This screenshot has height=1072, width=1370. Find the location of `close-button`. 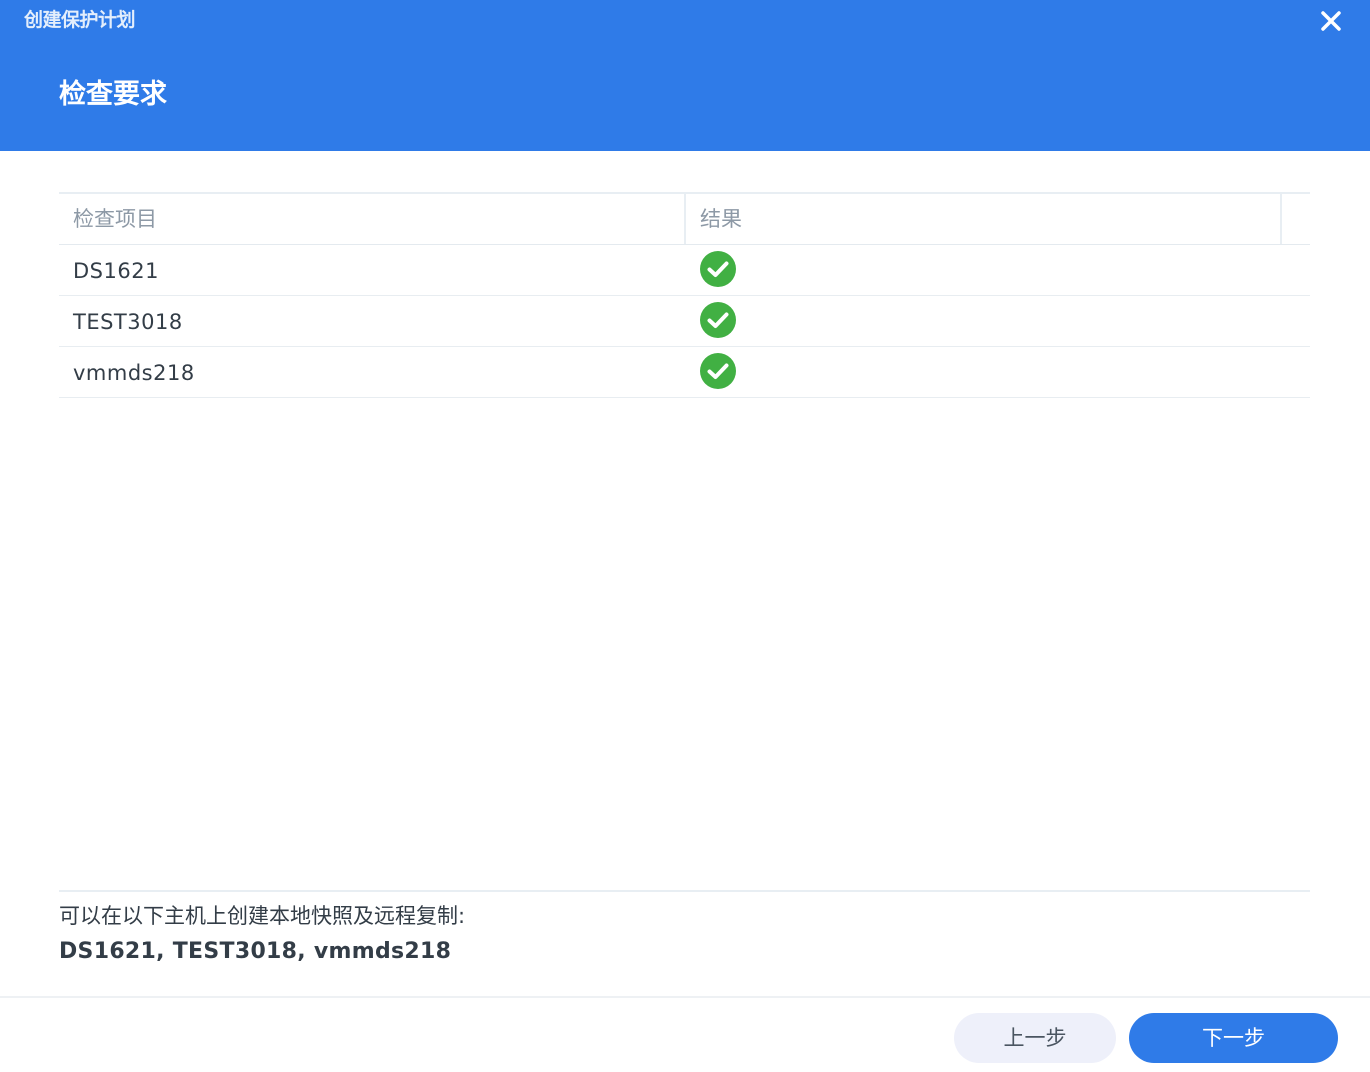

close-button is located at coordinates (1331, 21).